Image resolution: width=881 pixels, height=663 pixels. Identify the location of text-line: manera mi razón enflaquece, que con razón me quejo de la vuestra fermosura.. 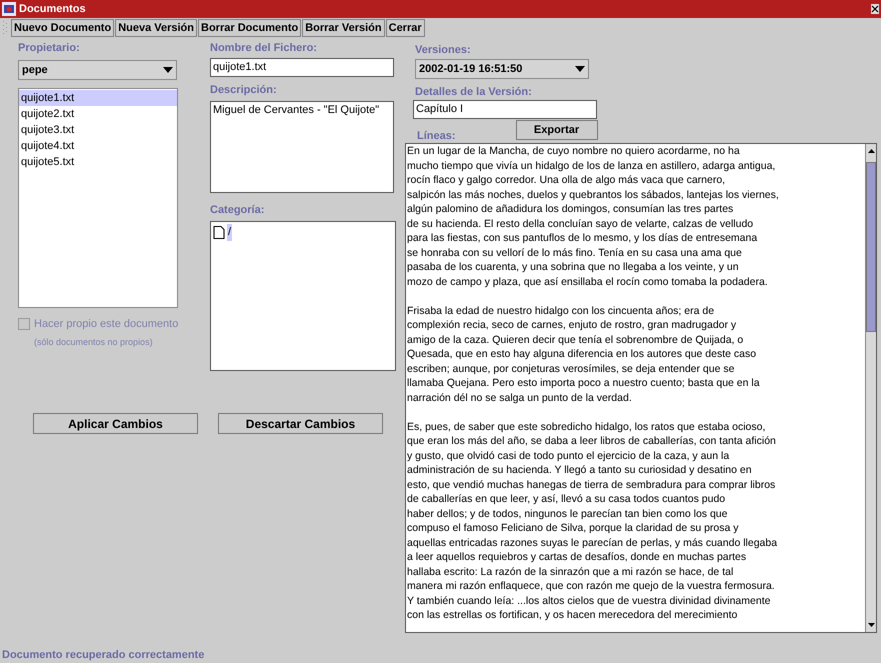
(591, 586).